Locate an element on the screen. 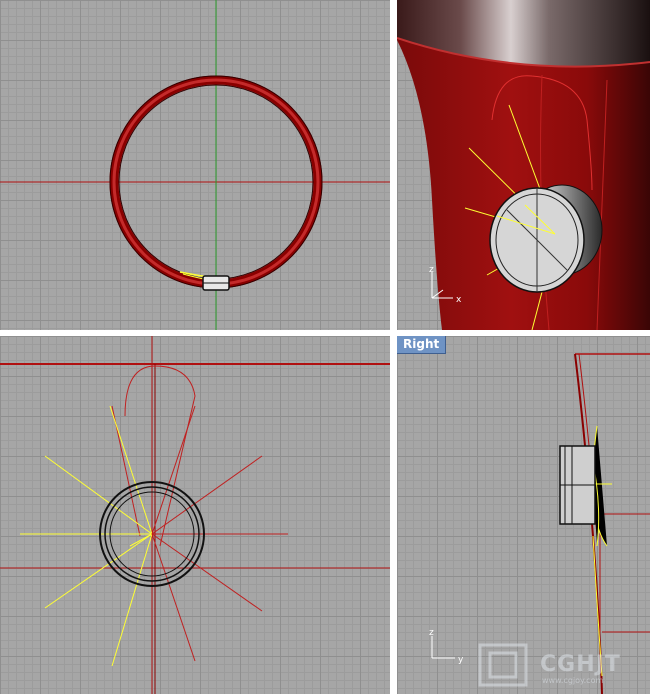  front-yellow-rays is located at coordinates (86, 536).